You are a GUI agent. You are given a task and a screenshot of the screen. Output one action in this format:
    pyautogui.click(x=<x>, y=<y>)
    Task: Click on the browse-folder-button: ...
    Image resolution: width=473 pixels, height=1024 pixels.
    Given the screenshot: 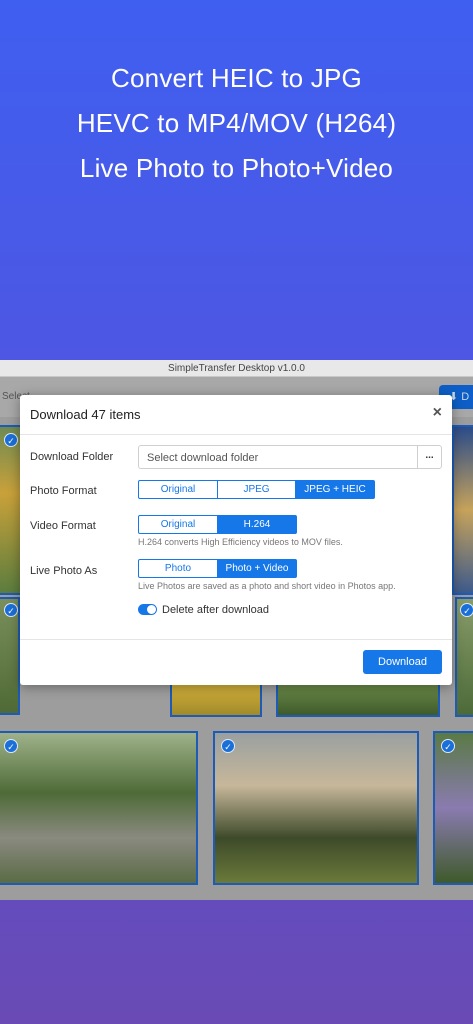 What is the action you would take?
    pyautogui.click(x=429, y=457)
    